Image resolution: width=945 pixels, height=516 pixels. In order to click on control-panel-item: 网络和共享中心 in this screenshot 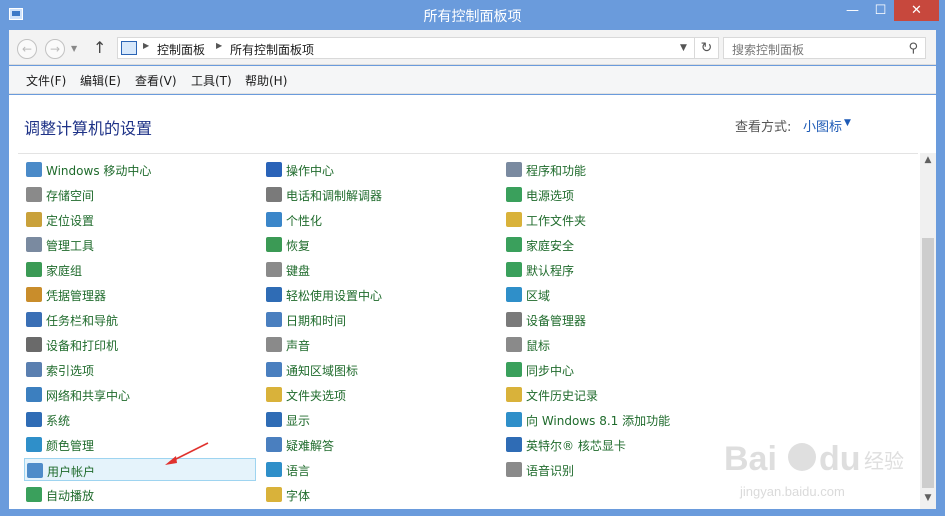, I will do `click(140, 394)`.